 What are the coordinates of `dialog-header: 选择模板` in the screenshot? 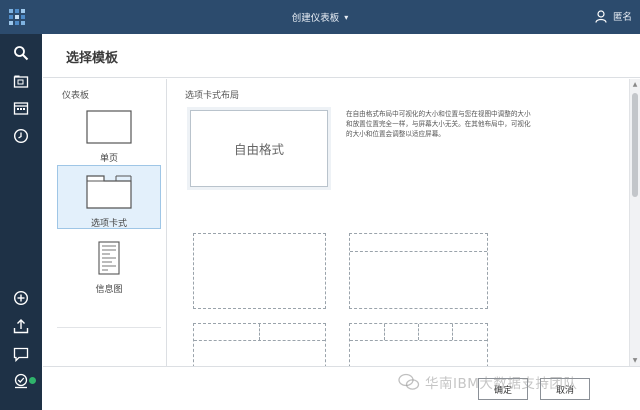 It's located at (341, 56).